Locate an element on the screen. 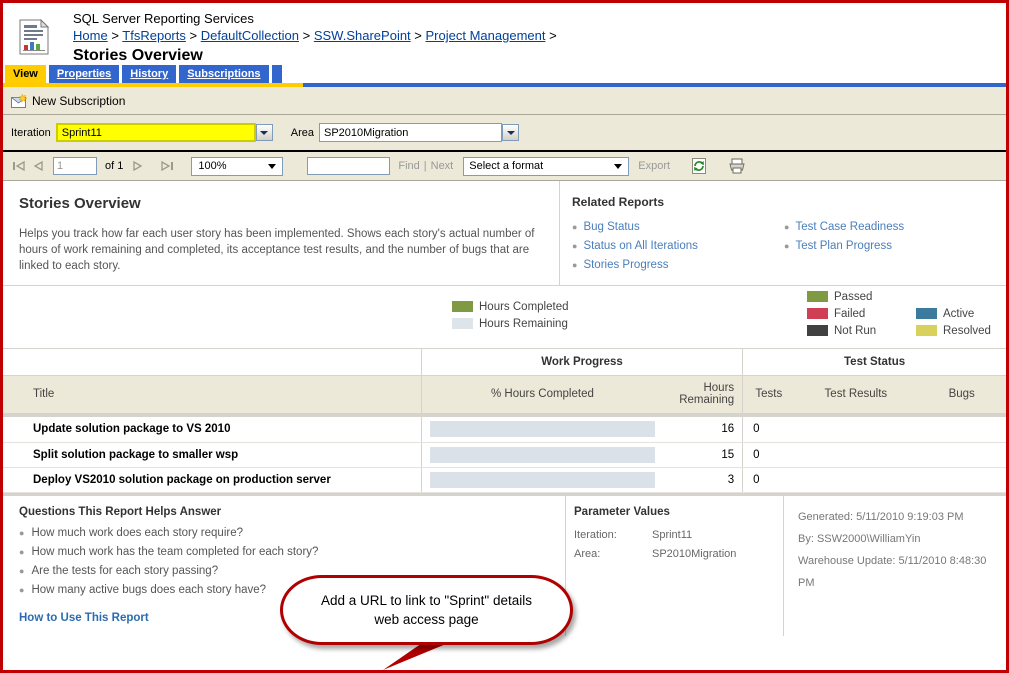 Image resolution: width=1009 pixels, height=673 pixels. table-group-header-row: Work Progress Test Status is located at coordinates (504, 362).